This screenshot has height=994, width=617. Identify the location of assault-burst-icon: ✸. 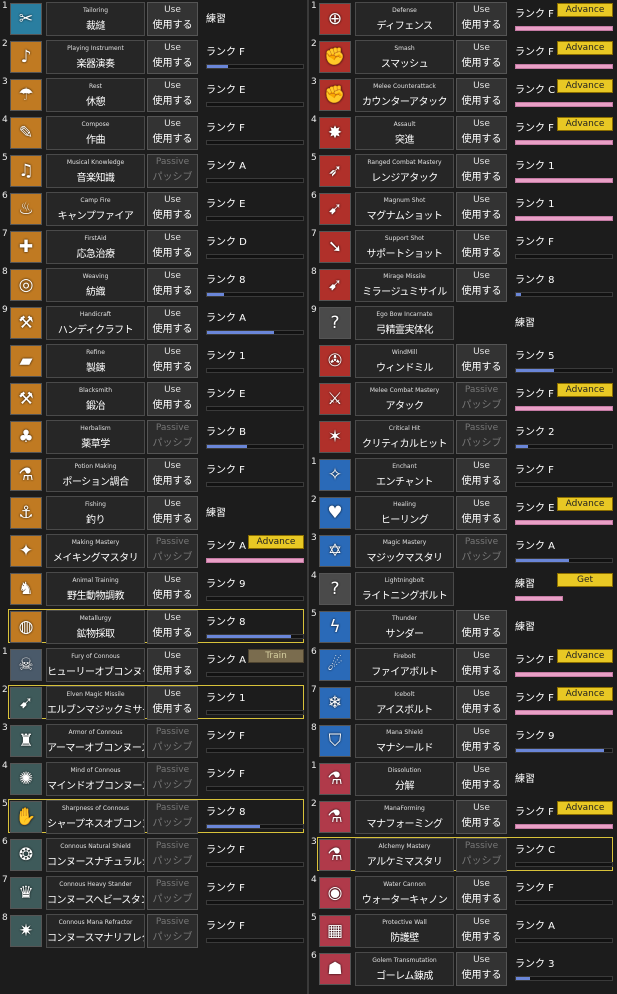
(335, 133).